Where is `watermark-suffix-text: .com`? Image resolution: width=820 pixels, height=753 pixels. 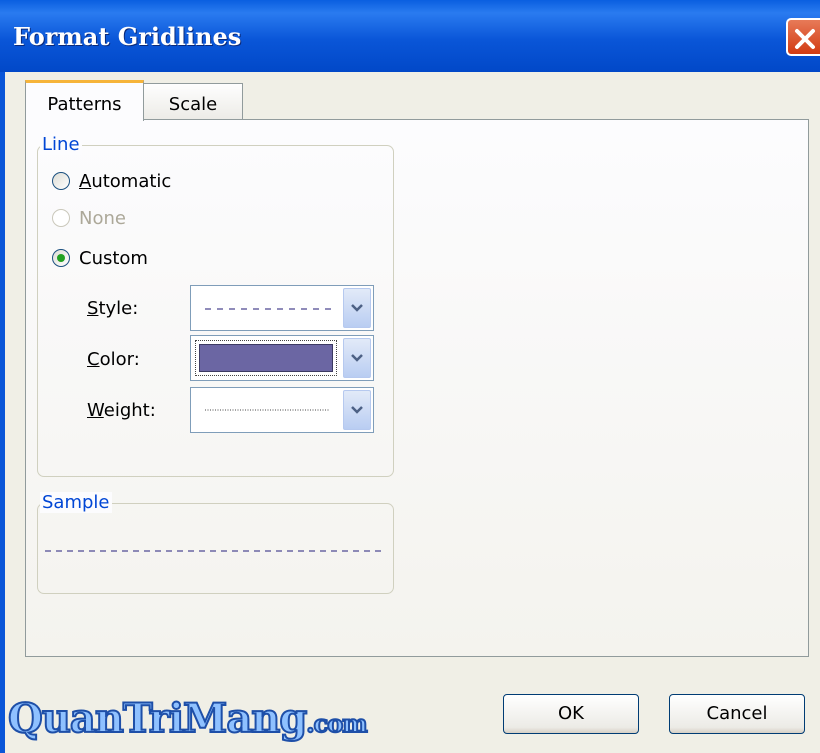 watermark-suffix-text: .com is located at coordinates (336, 723).